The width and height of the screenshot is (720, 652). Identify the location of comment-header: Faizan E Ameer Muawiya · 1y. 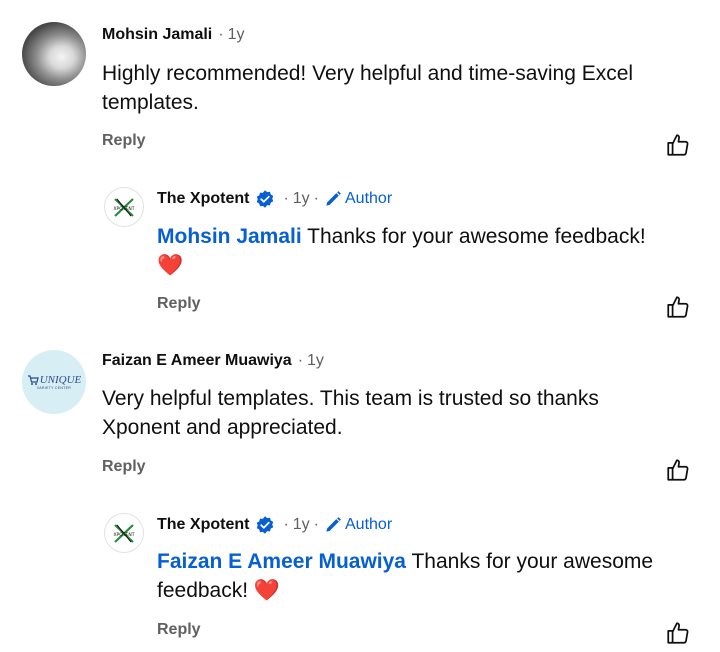
(213, 361).